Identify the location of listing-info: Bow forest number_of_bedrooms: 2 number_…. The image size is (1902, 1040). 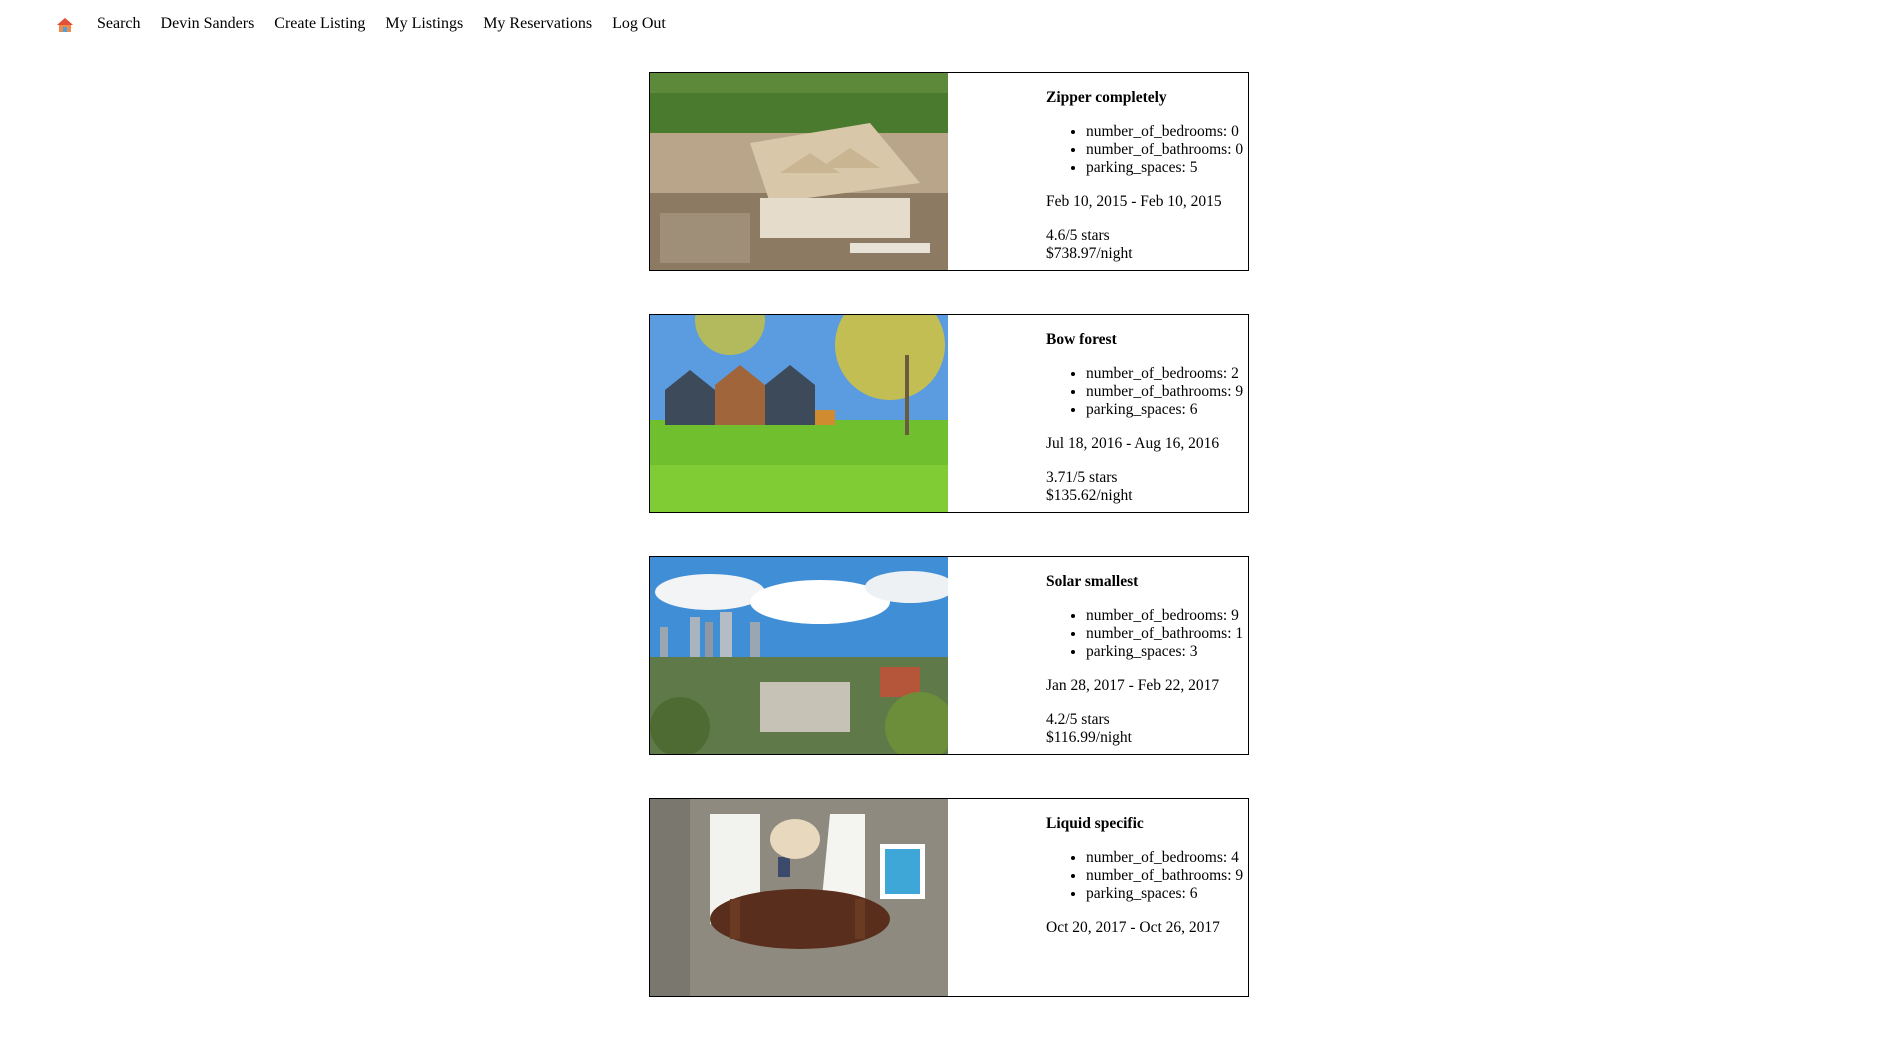
(1147, 410).